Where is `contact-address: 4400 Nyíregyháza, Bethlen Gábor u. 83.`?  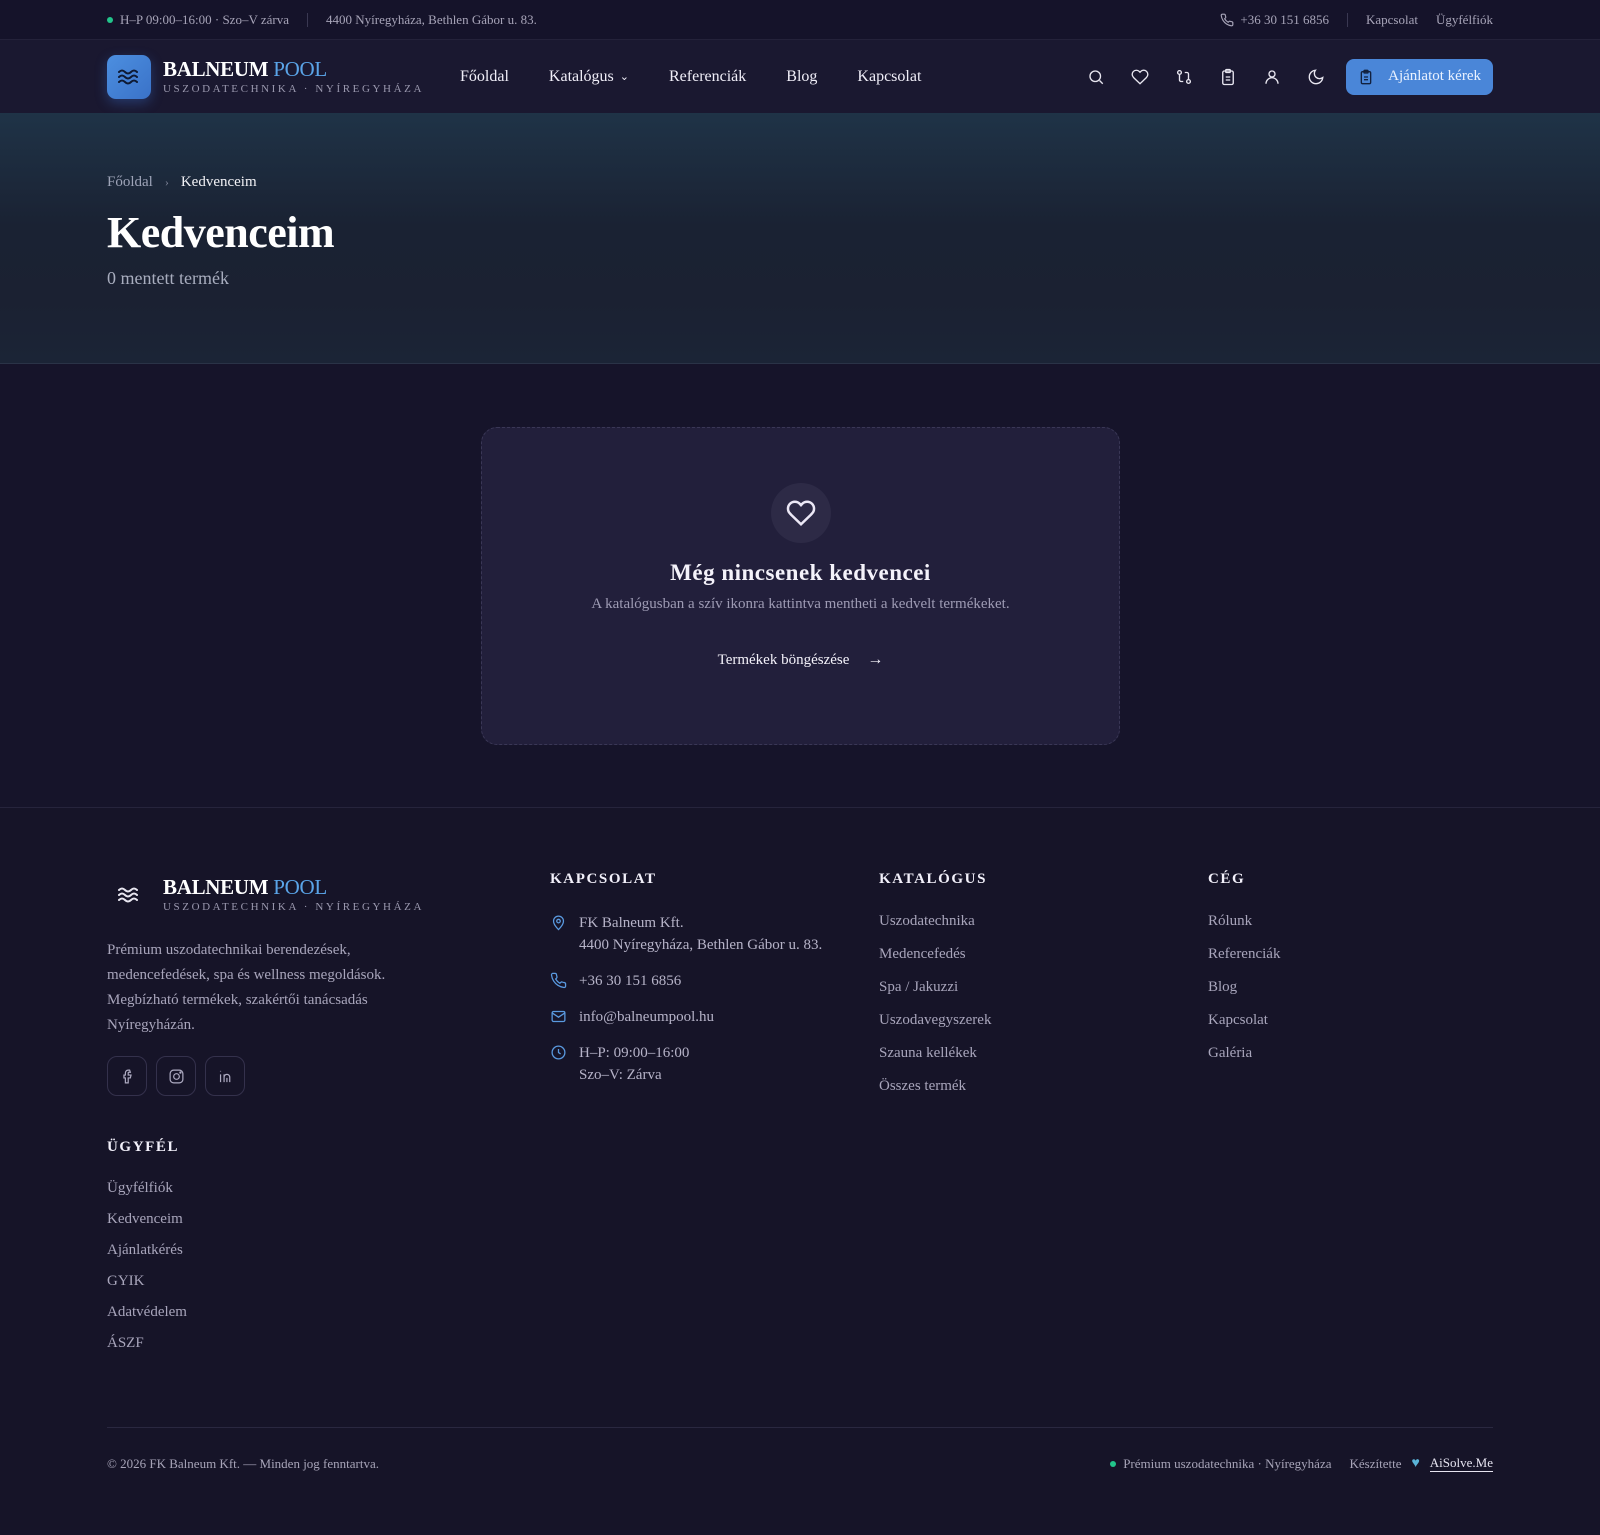
contact-address: 4400 Nyíregyháza, Bethlen Gábor u. 83. is located at coordinates (701, 945).